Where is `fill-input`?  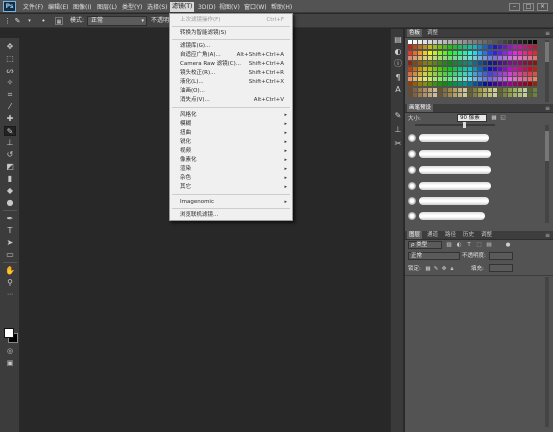
fill-input is located at coordinates (501, 268).